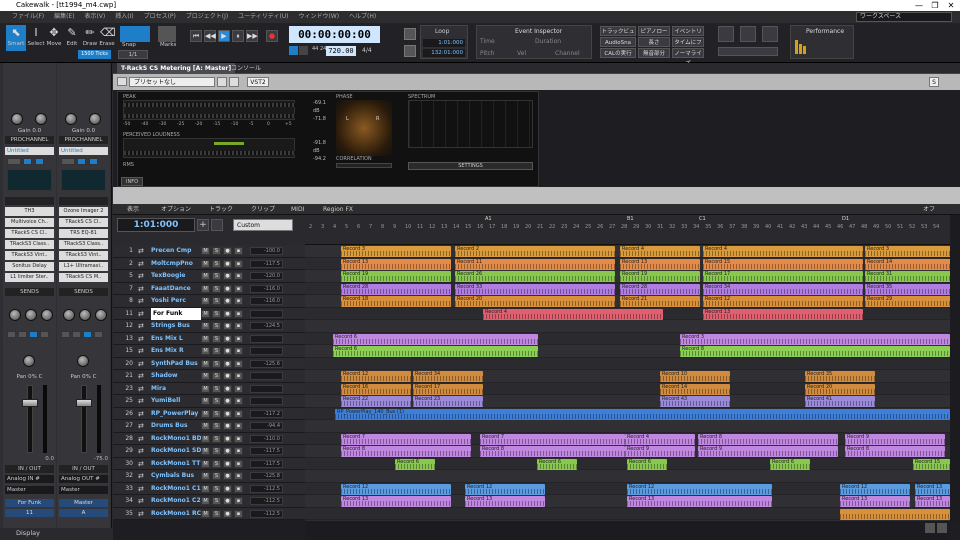 Image resolution: width=960 pixels, height=540 pixels. Describe the element at coordinates (83, 233) in the screenshot. I see `fx-slot: TRS EQ-81` at that location.